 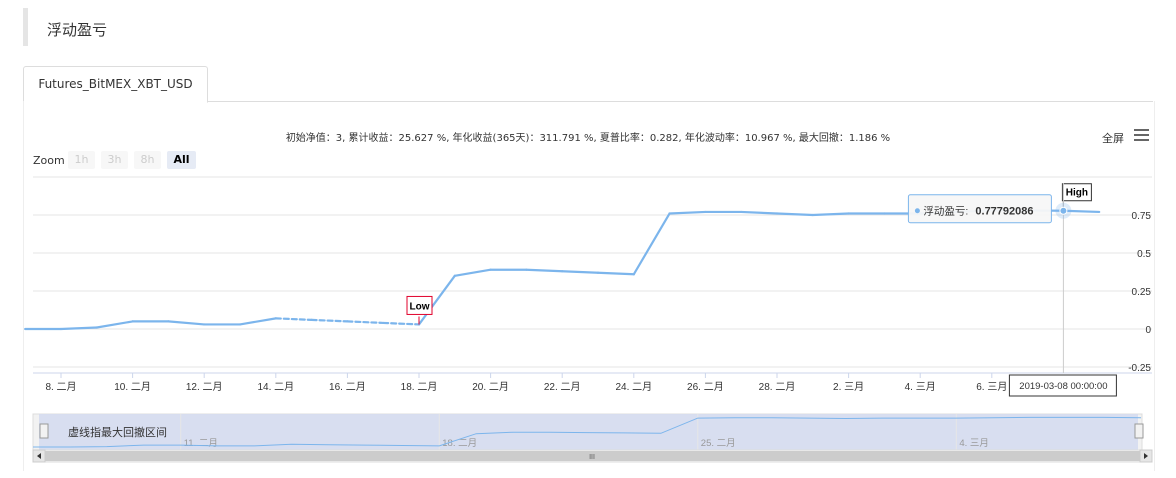 I want to click on navigator-tick-label: 4. 三月, so click(x=974, y=443).